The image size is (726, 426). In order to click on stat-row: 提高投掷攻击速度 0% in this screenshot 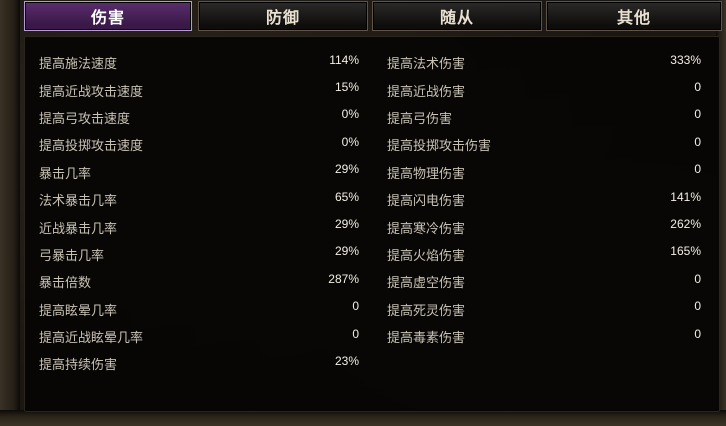, I will do `click(199, 144)`.